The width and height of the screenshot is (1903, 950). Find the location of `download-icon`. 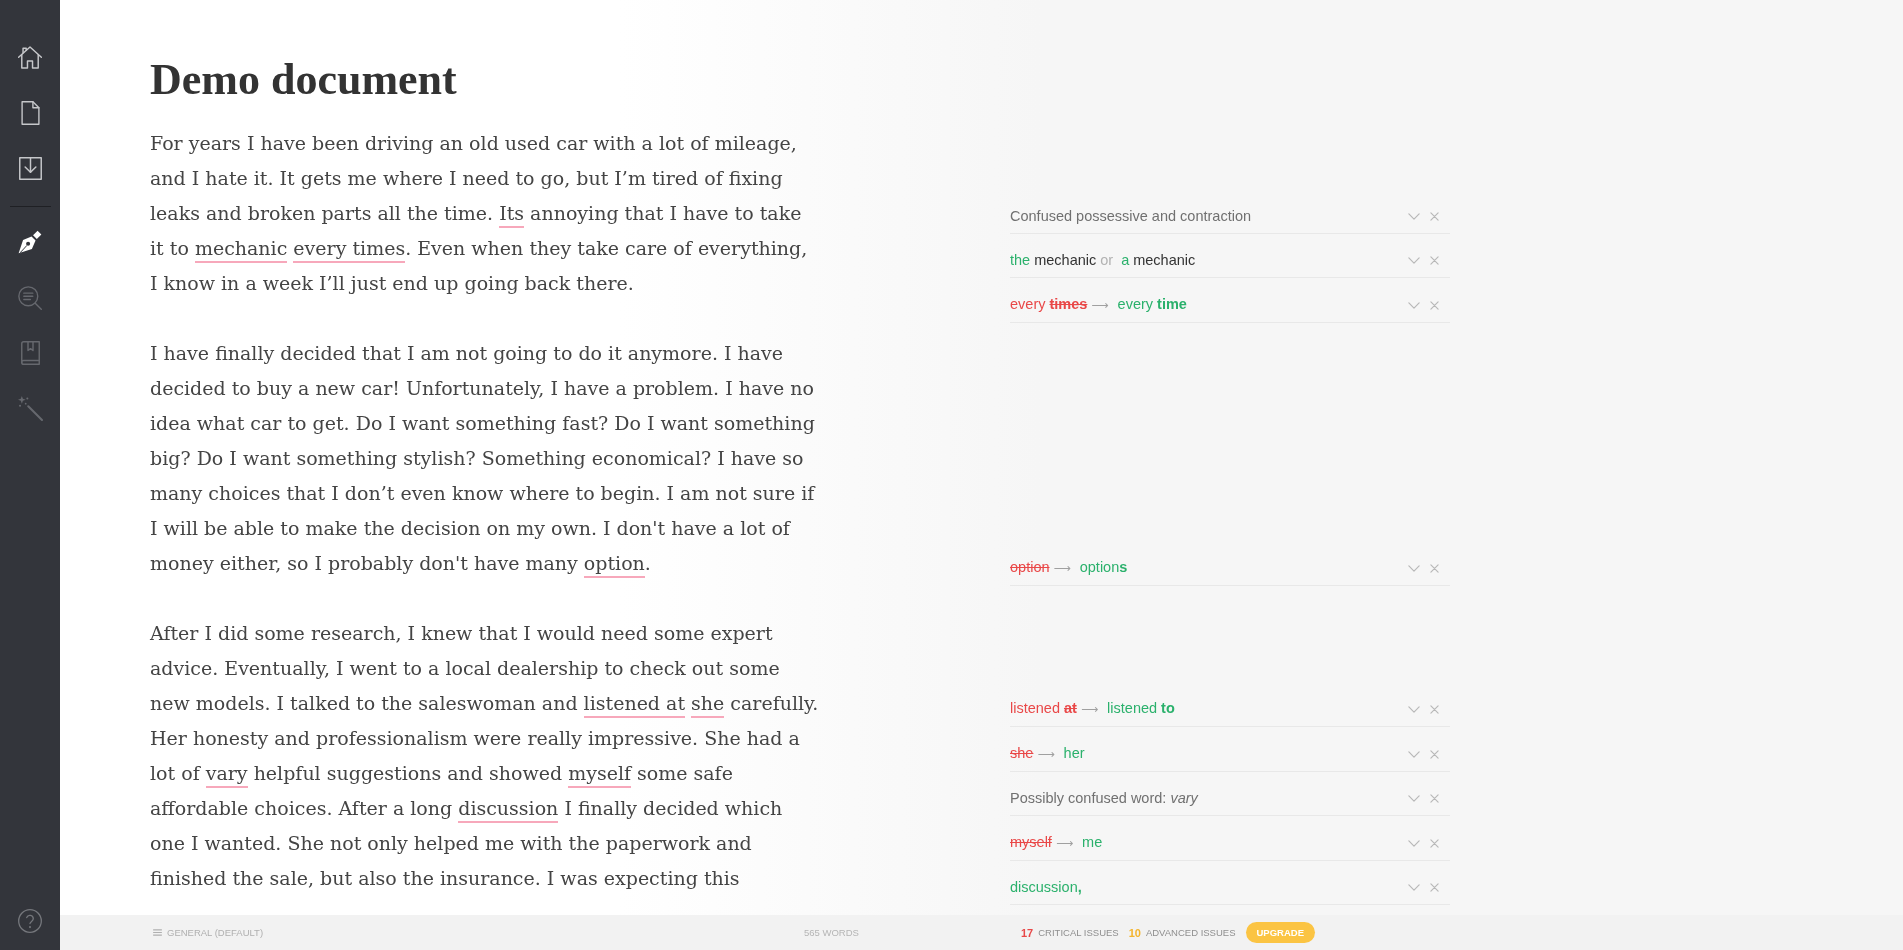

download-icon is located at coordinates (30, 168).